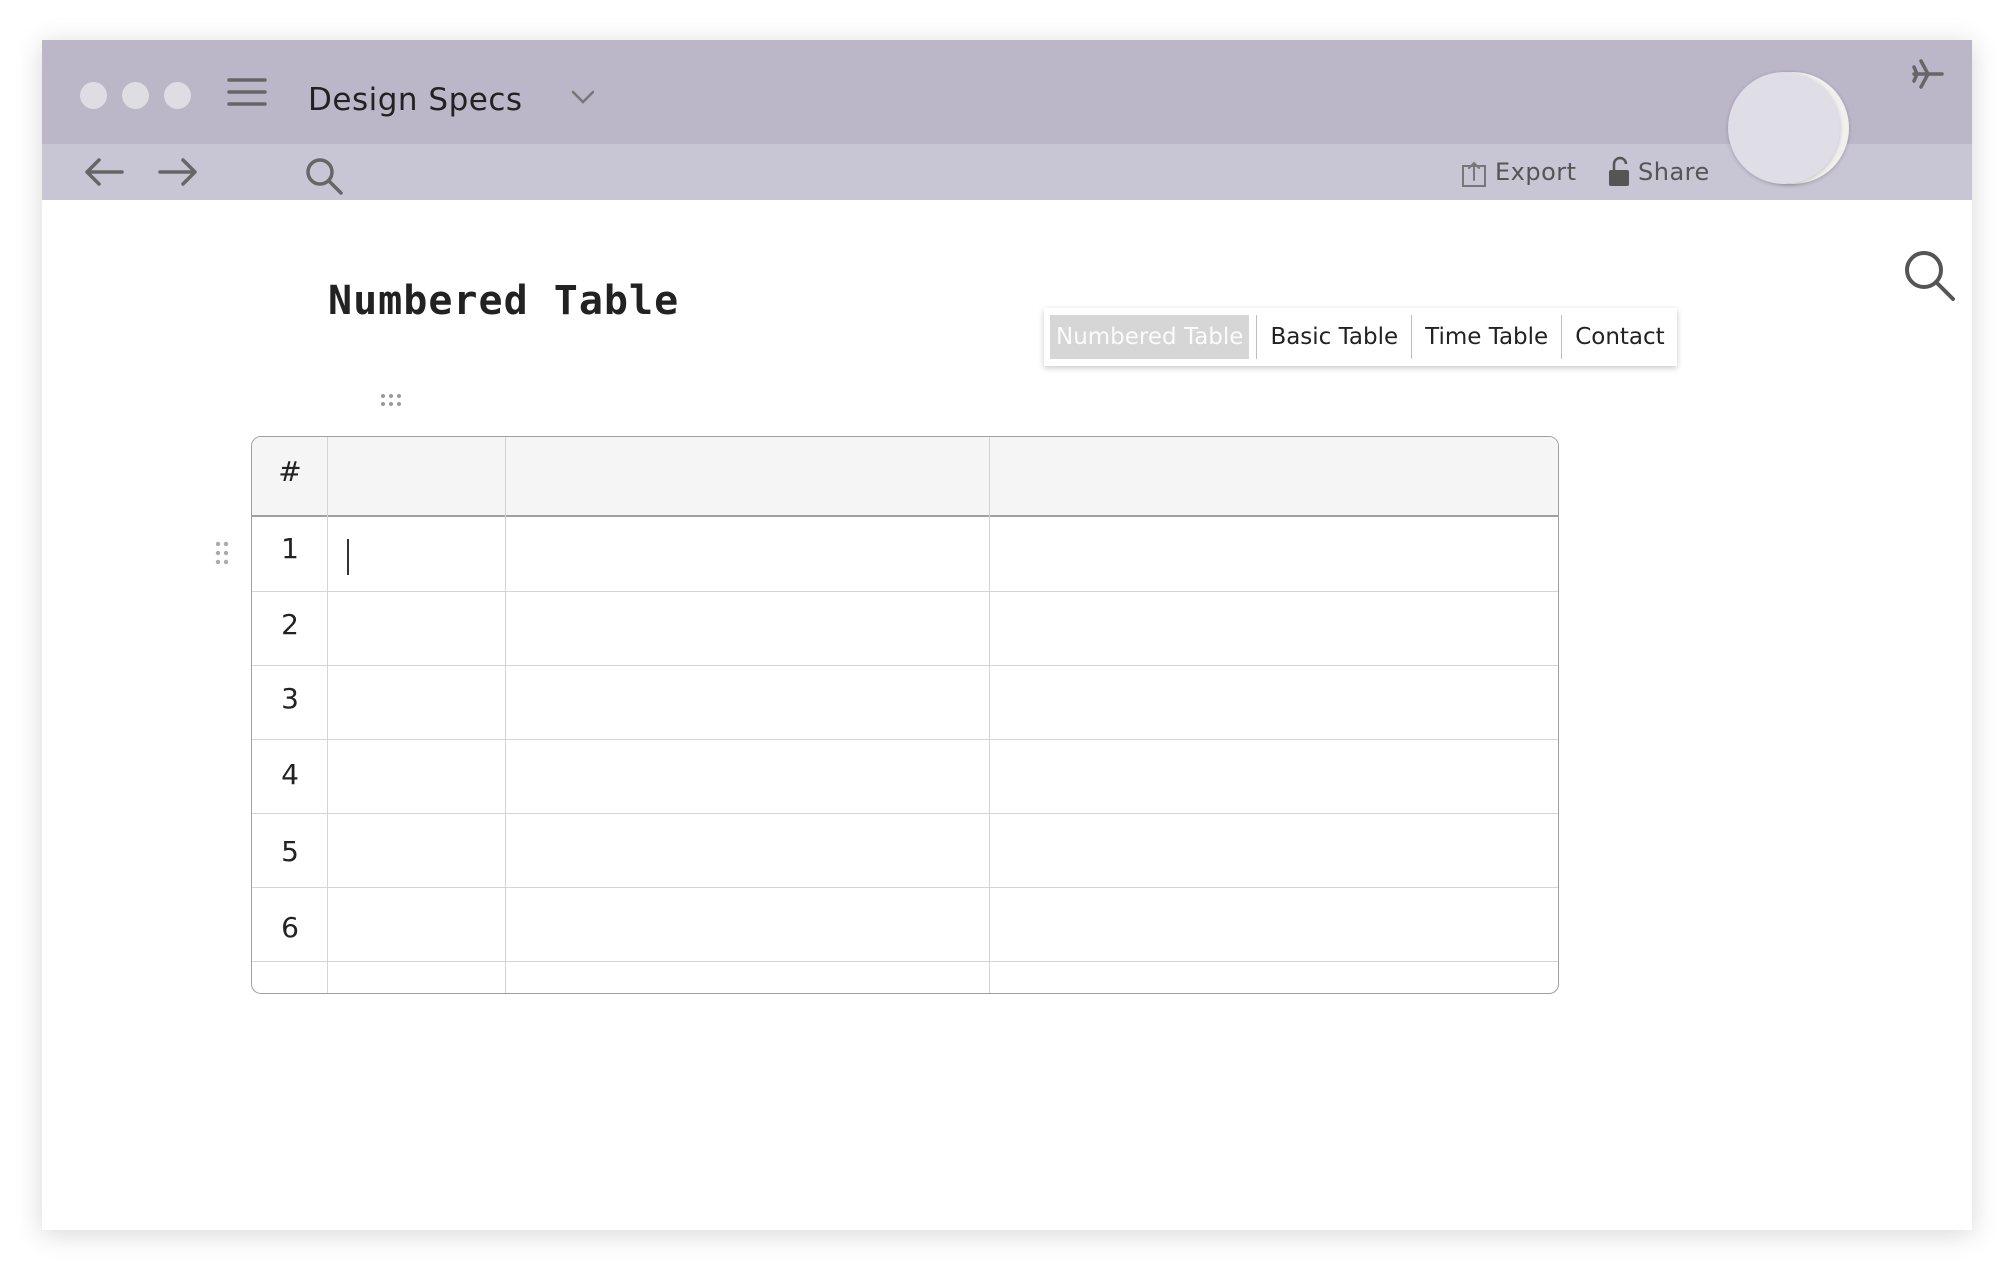 The width and height of the screenshot is (2000, 1280). What do you see at coordinates (290, 698) in the screenshot?
I see `row-number: 3` at bounding box center [290, 698].